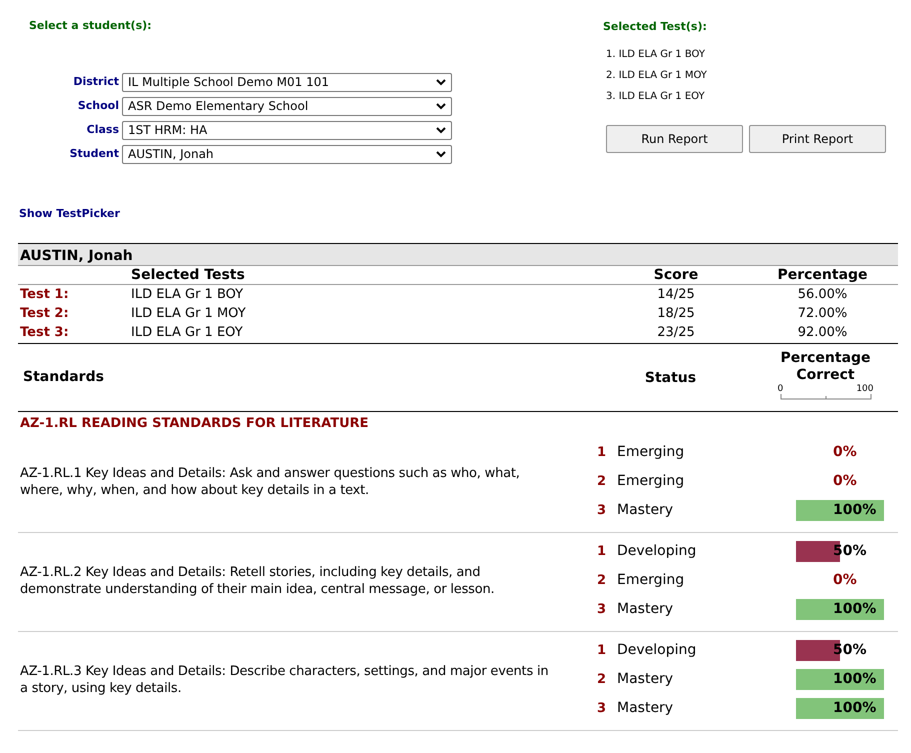 Image resolution: width=911 pixels, height=753 pixels. Describe the element at coordinates (187, 333) in the screenshot. I see `table-cell-text: ILD ELA Gr 1 EOY` at that location.